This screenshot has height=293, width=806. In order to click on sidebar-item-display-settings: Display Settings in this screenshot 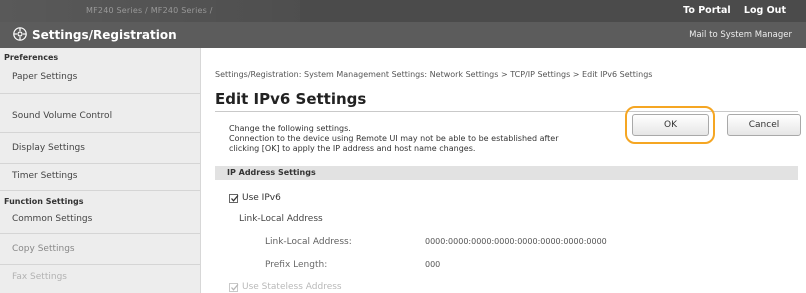, I will do `click(102, 148)`.